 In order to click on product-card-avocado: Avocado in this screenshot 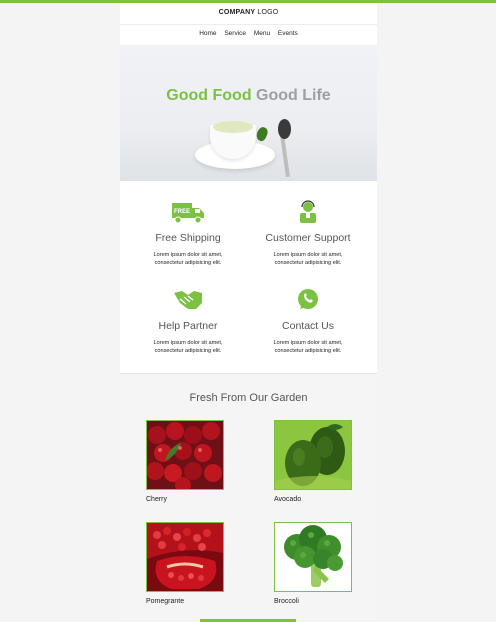, I will do `click(314, 461)`.